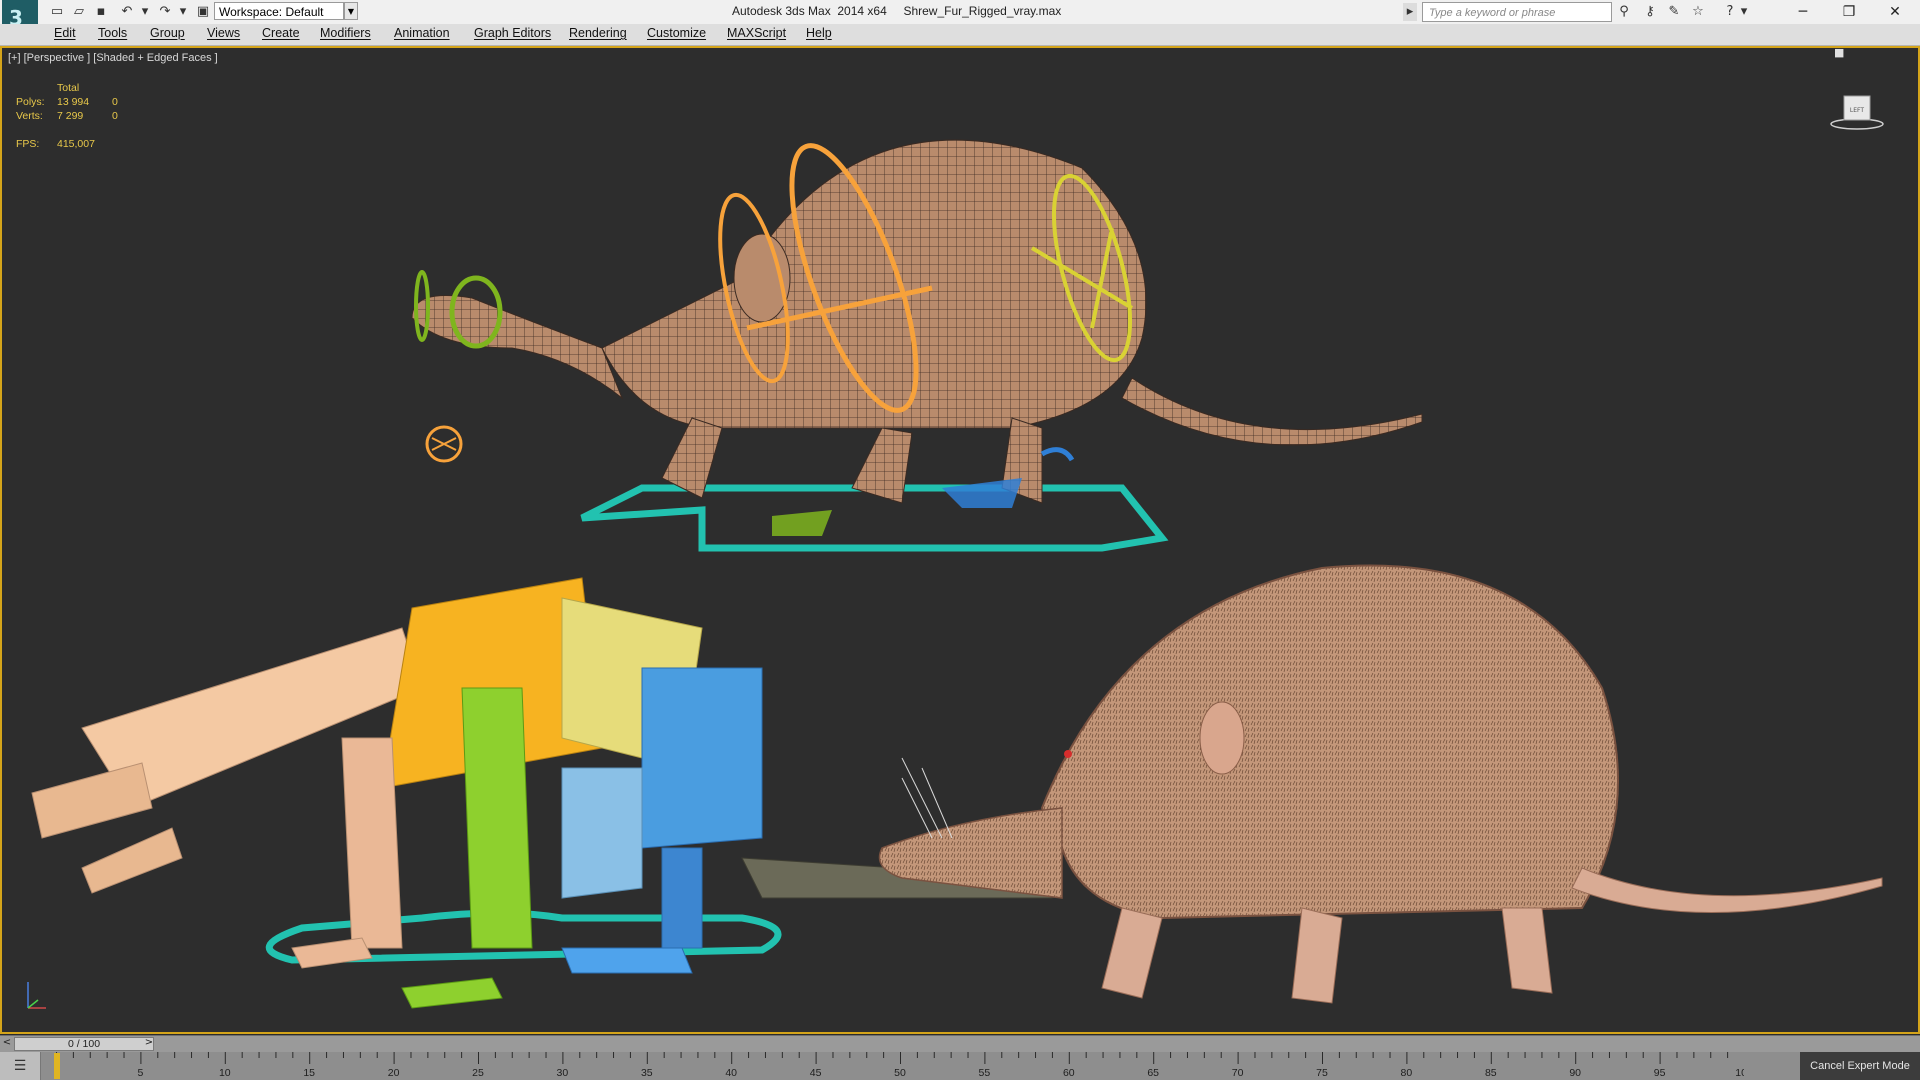 The width and height of the screenshot is (1920, 1080). What do you see at coordinates (70, 116) in the screenshot?
I see `stats-verts-total: 7 299` at bounding box center [70, 116].